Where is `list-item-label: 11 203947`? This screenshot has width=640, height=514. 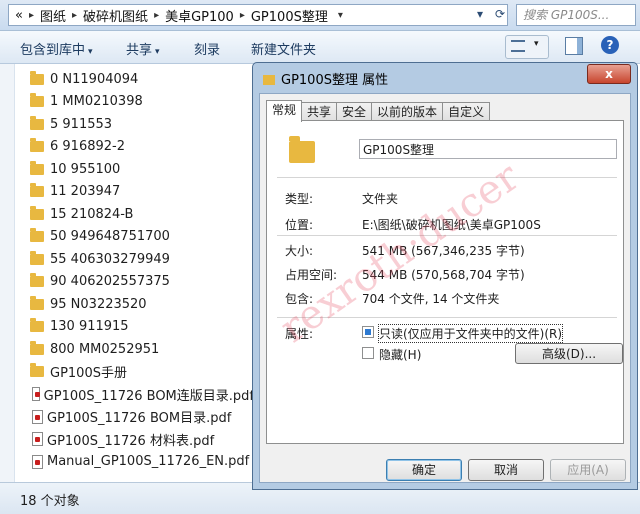
list-item-label: 11 203947 is located at coordinates (85, 192).